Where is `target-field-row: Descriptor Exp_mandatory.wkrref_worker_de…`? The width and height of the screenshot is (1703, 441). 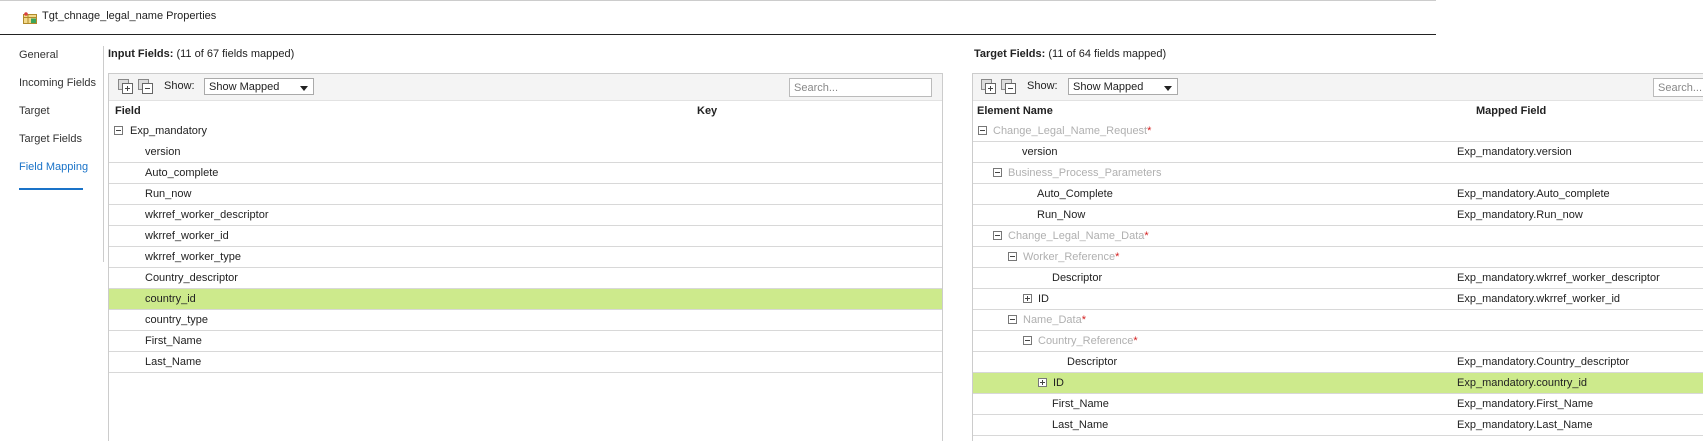 target-field-row: Descriptor Exp_mandatory.wkrref_worker_de… is located at coordinates (1338, 278).